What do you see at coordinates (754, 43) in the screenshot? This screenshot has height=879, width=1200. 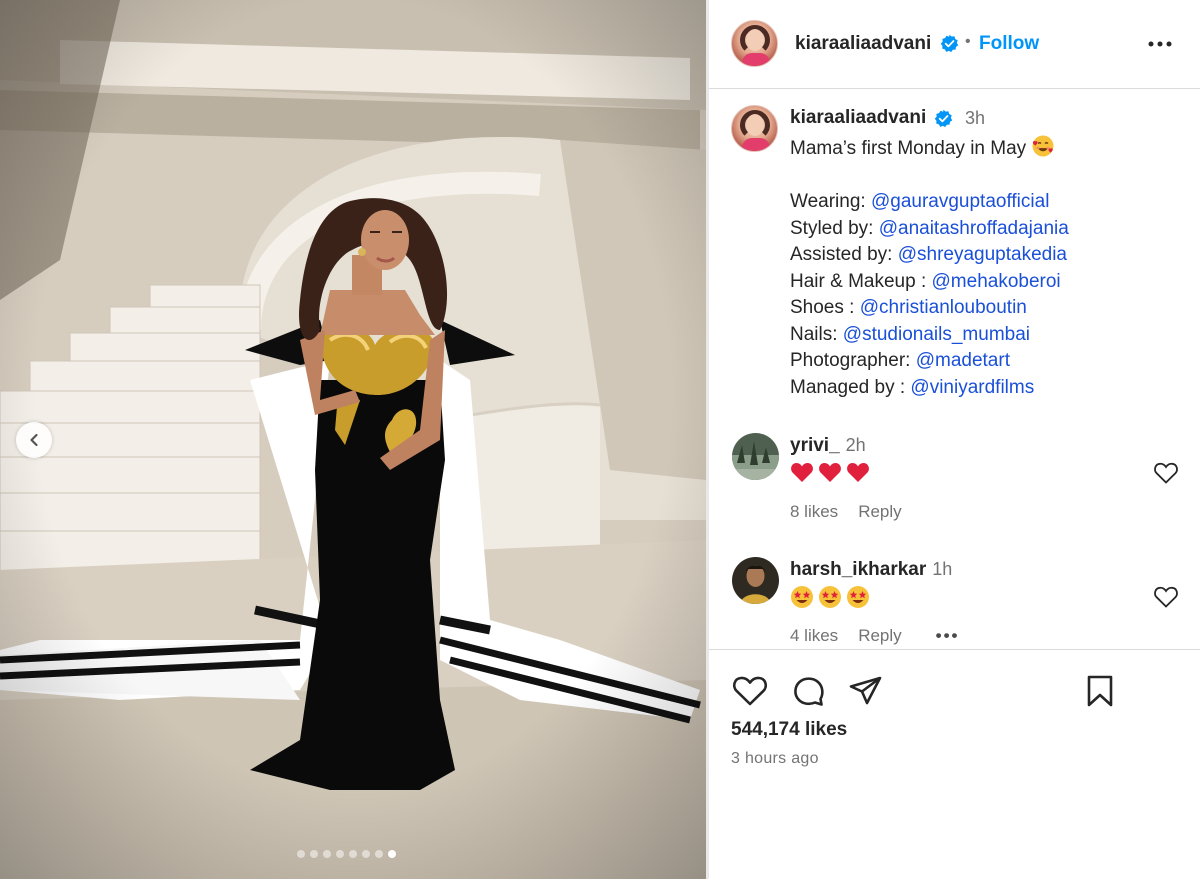 I see `author-avatar` at bounding box center [754, 43].